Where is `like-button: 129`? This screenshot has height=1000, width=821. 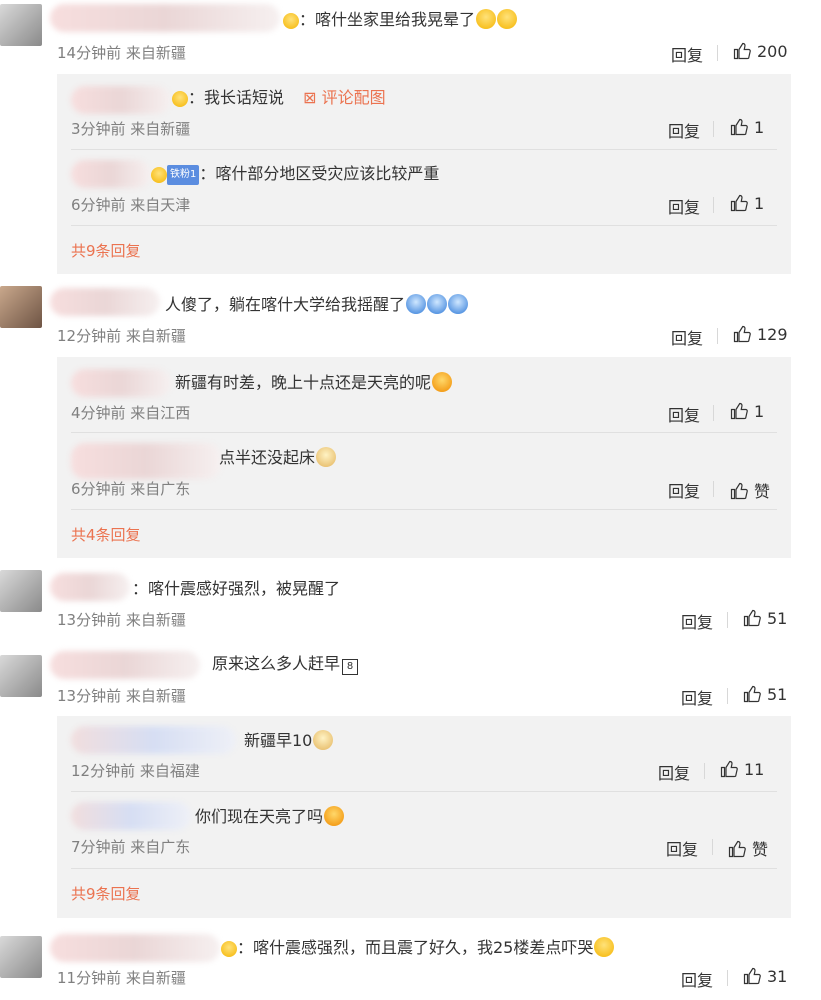
like-button: 129 is located at coordinates (760, 334).